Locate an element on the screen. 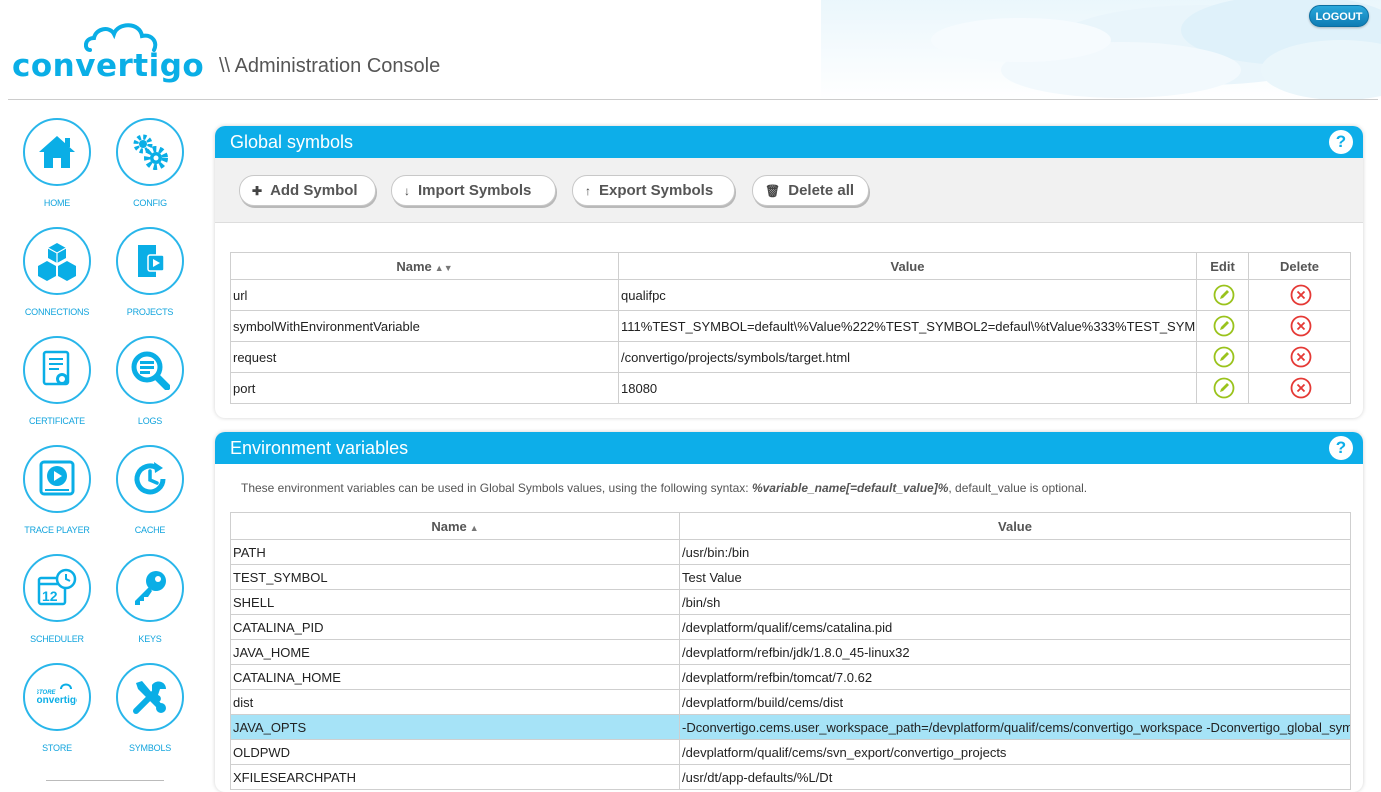  sidebar-item-projects: PROJECTS is located at coordinates (150, 277).